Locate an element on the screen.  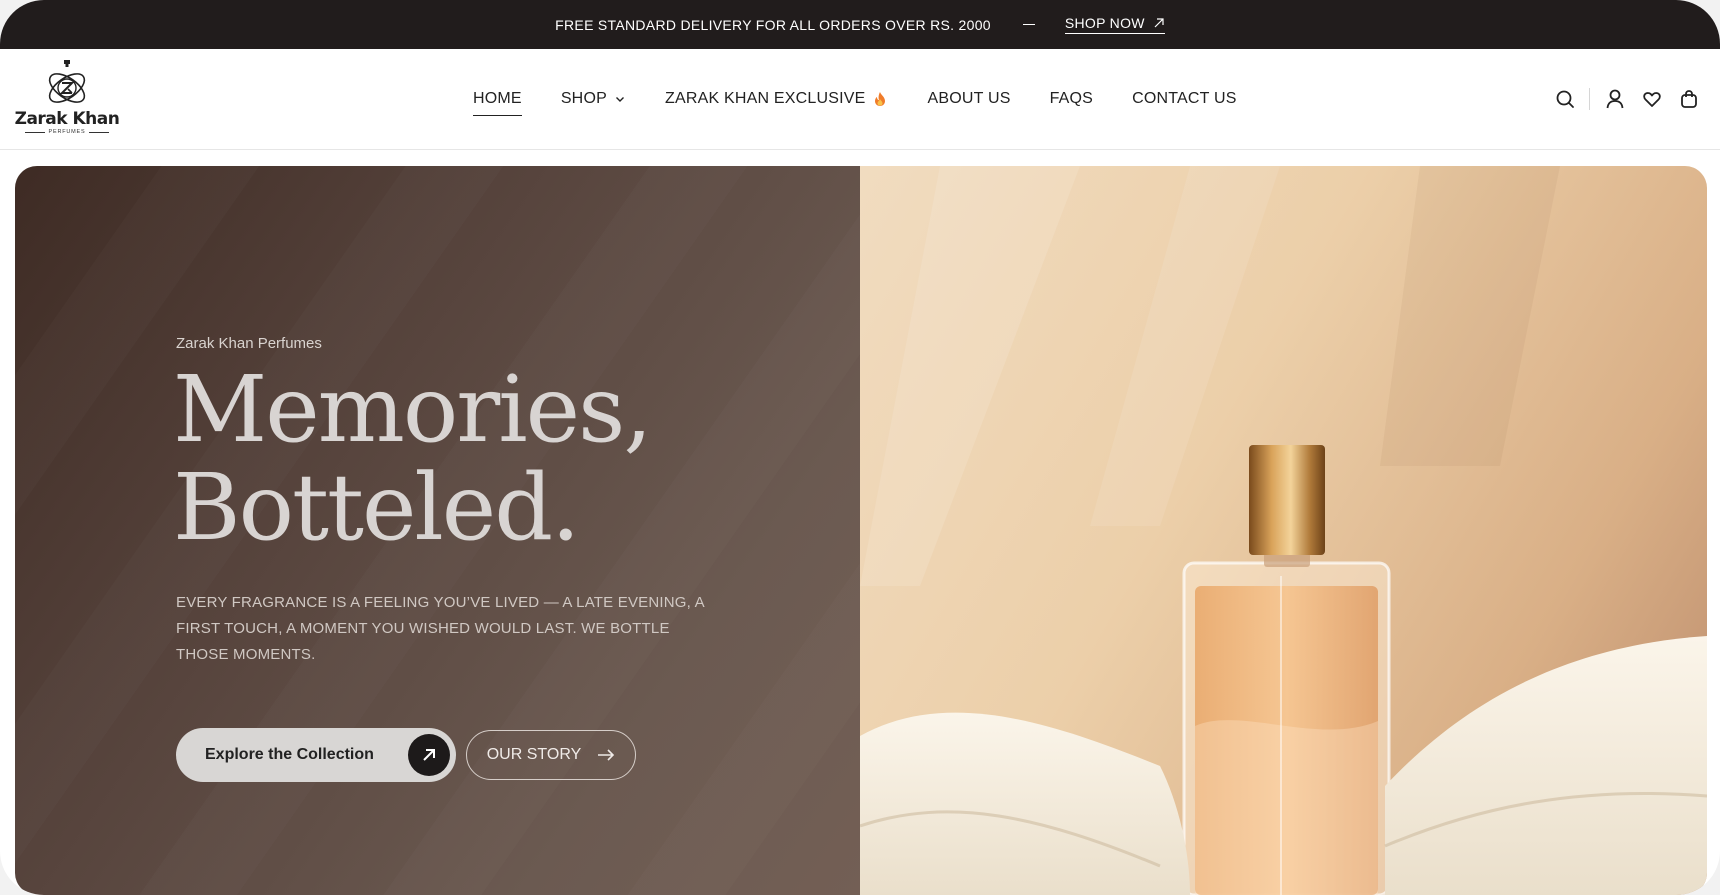
header-icons is located at coordinates (1627, 99).